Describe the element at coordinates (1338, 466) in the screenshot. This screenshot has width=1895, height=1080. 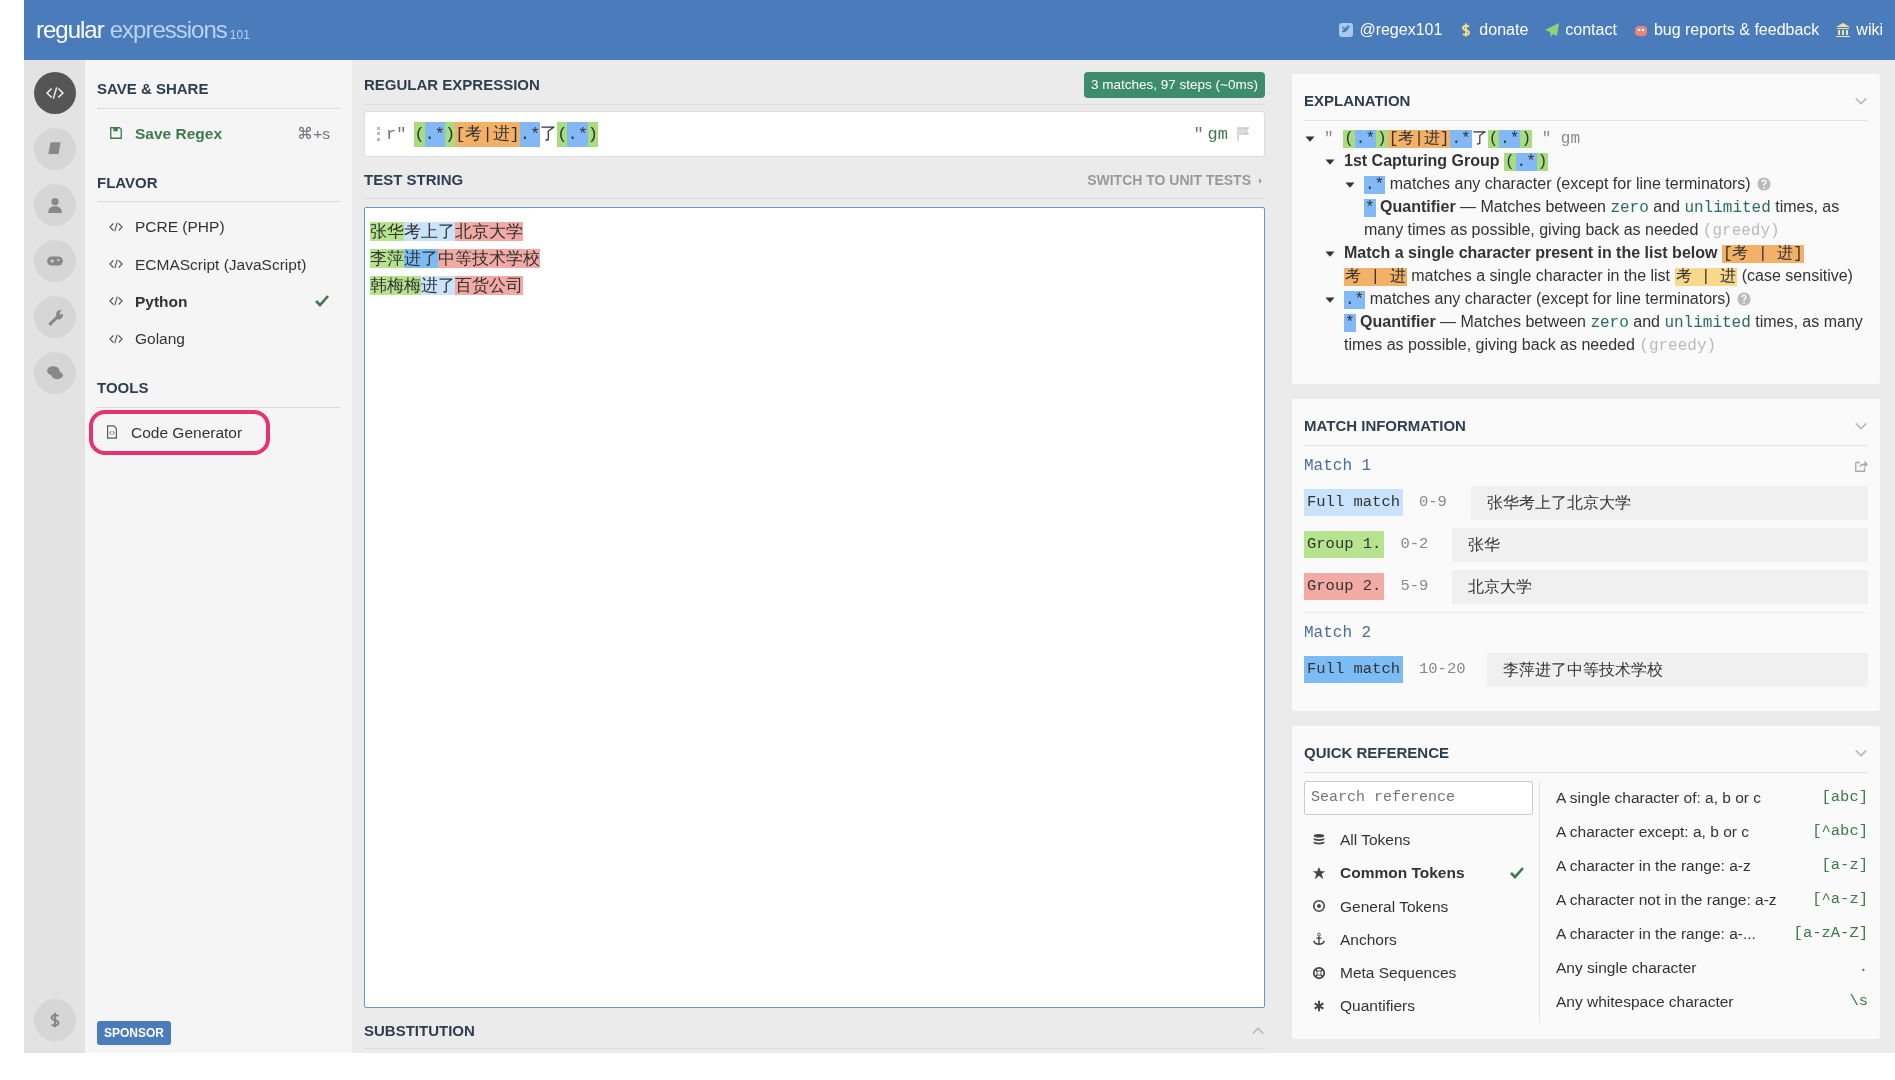
I see `match-title: Match 1` at that location.